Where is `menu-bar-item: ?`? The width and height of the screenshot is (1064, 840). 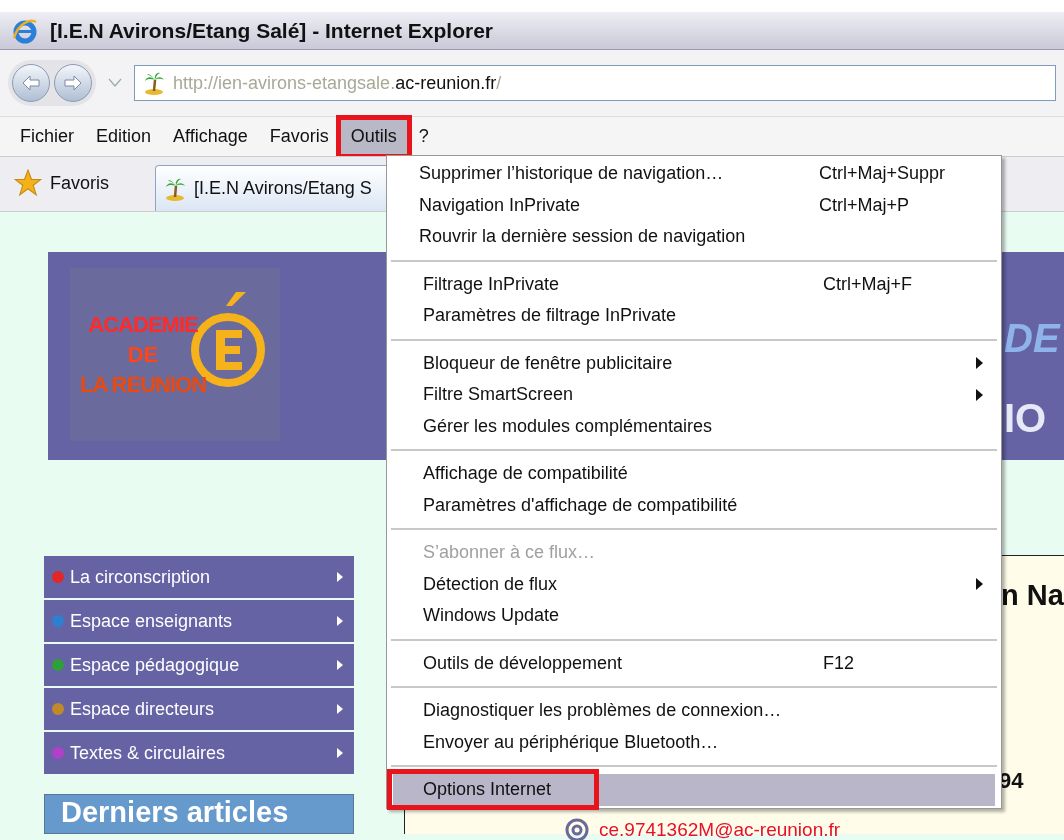
menu-bar-item: ? is located at coordinates (423, 136).